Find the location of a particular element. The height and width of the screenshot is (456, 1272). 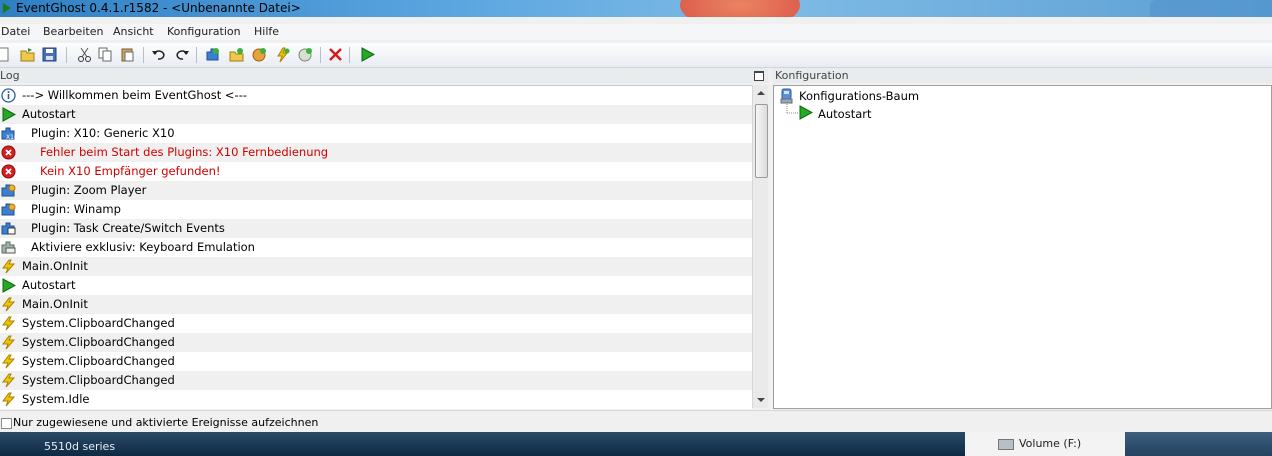

paste-button is located at coordinates (127, 54).